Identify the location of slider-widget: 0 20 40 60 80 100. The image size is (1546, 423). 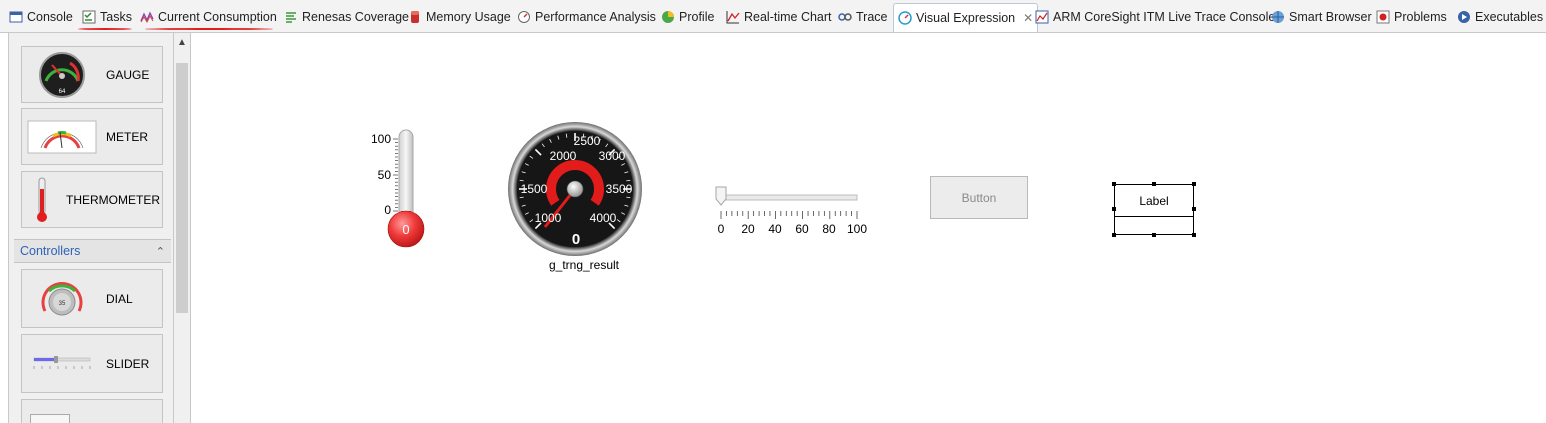
(792, 210).